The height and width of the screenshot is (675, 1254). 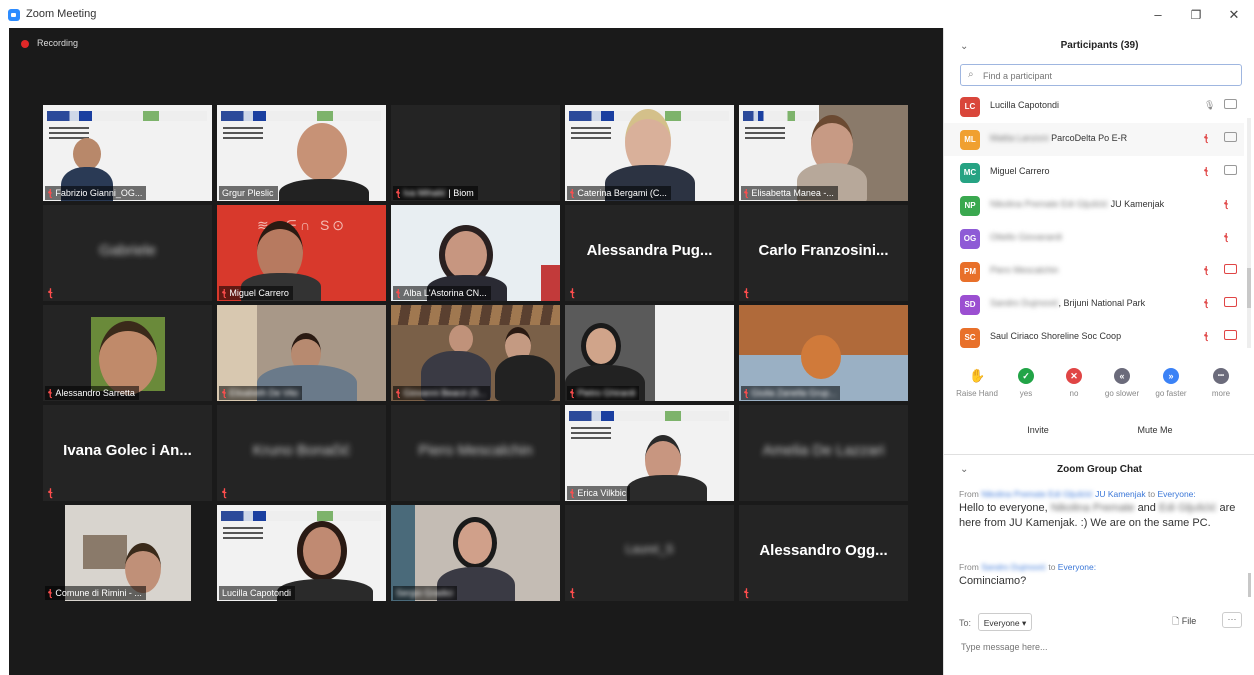 What do you see at coordinates (977, 383) in the screenshot?
I see `raise-hand-button: ✋ Raise Hand` at bounding box center [977, 383].